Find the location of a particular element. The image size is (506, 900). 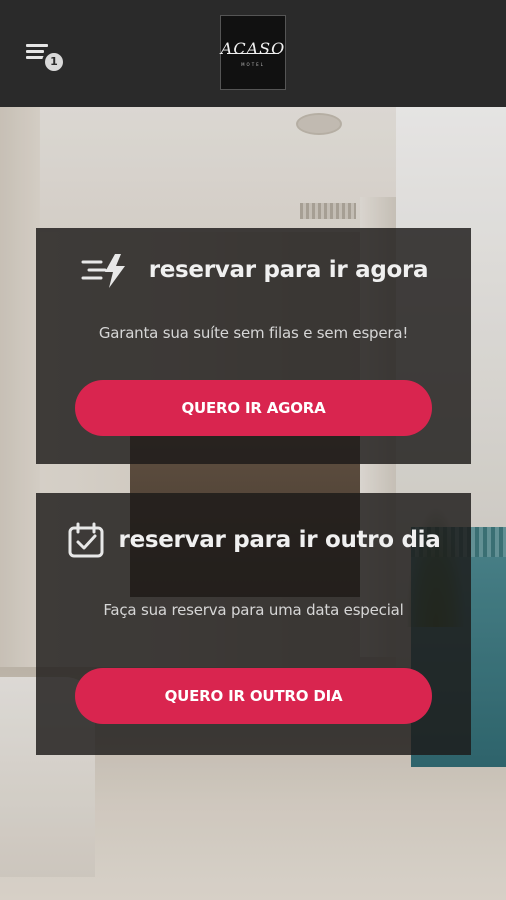

menu-icon is located at coordinates (37, 45).